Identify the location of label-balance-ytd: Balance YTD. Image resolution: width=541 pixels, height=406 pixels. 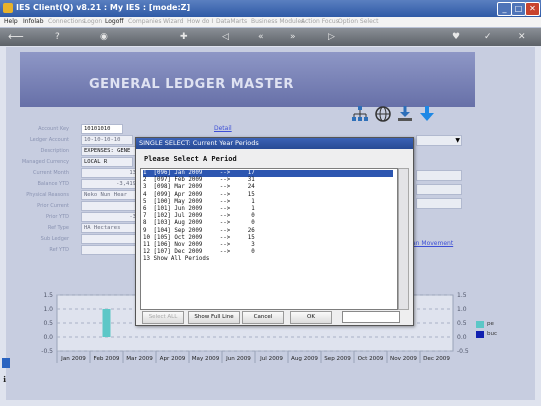
(53, 184).